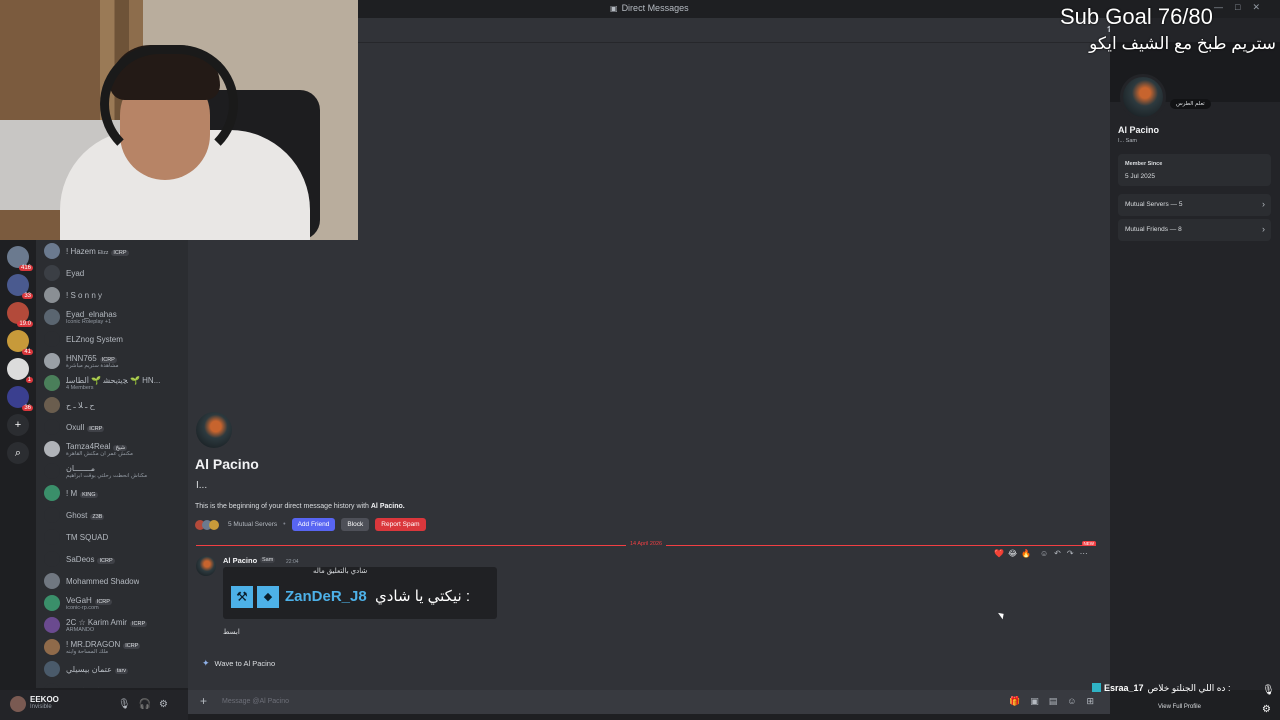 This screenshot has height=720, width=1280. I want to click on dm-tag: Z3B, so click(97, 516).